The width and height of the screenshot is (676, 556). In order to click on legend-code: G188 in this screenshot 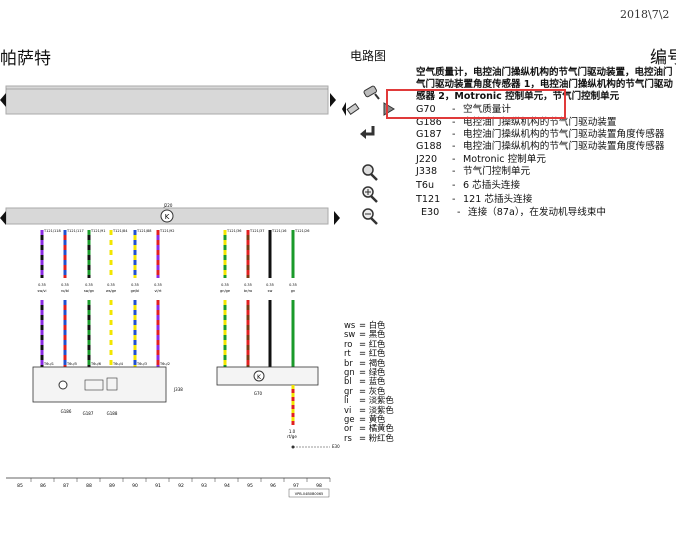, I will do `click(429, 146)`.